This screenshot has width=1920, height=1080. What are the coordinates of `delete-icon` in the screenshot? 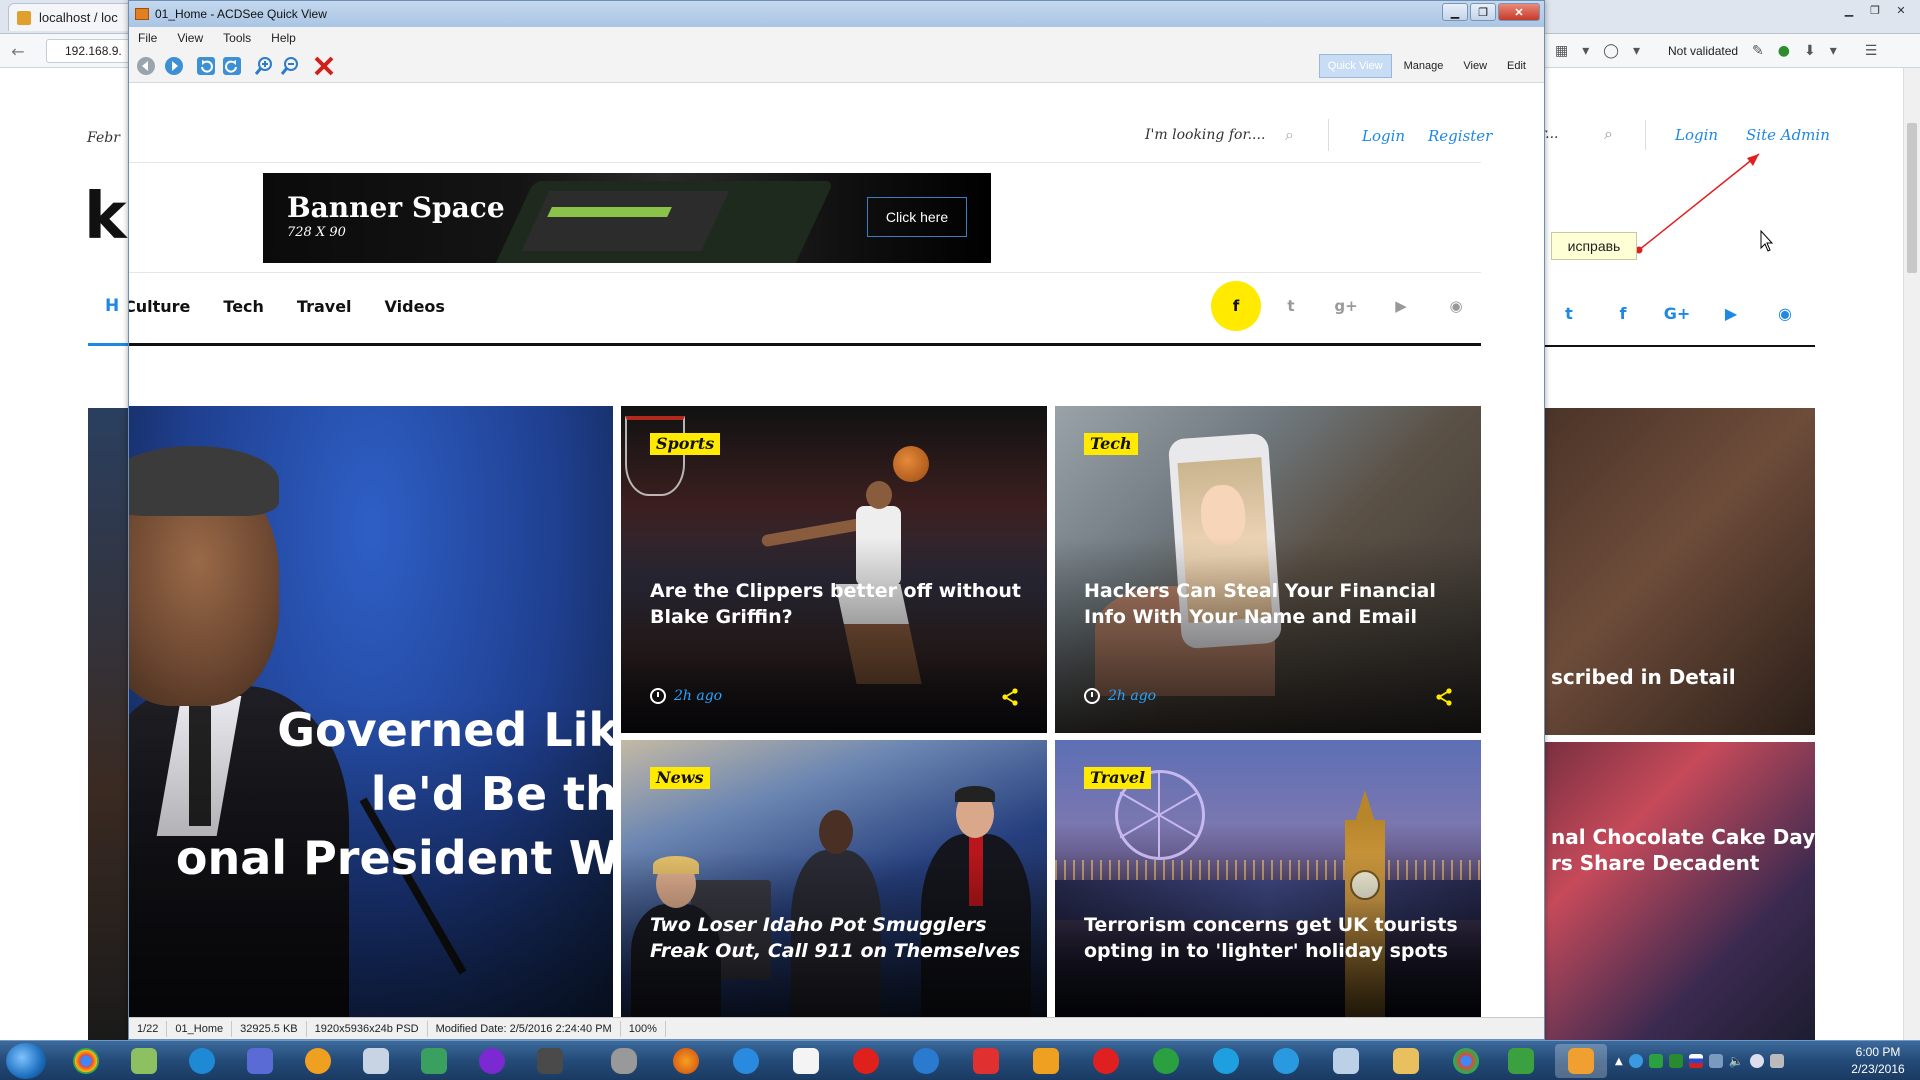 It's located at (324, 66).